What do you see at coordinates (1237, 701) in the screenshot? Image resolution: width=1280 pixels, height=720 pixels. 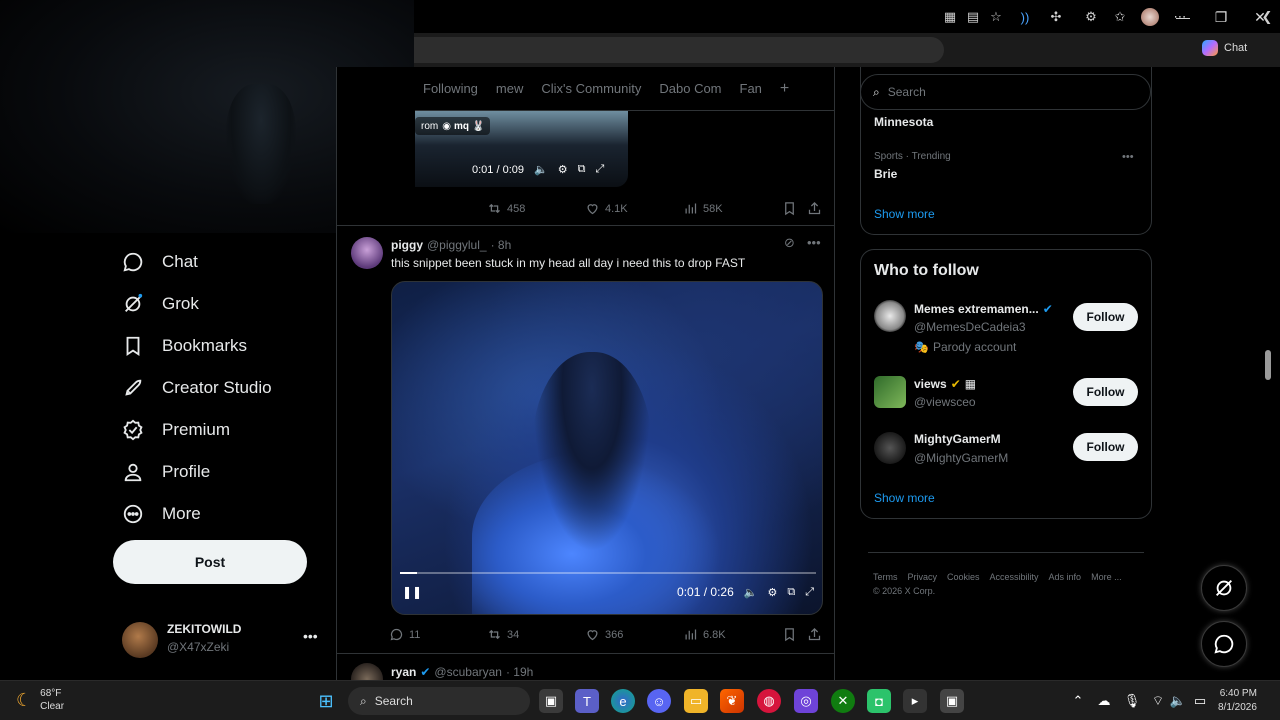 I see `clock: 6:40 PM 8/1/2026` at bounding box center [1237, 701].